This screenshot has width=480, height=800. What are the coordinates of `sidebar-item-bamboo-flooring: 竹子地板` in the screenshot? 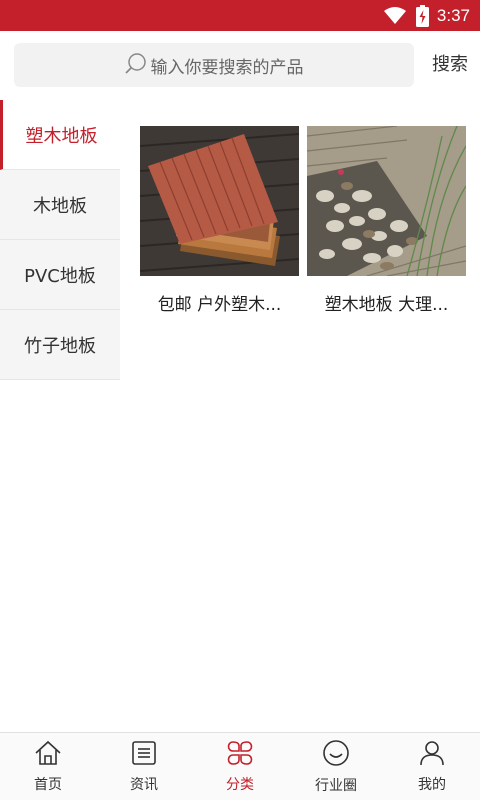 It's located at (60, 345).